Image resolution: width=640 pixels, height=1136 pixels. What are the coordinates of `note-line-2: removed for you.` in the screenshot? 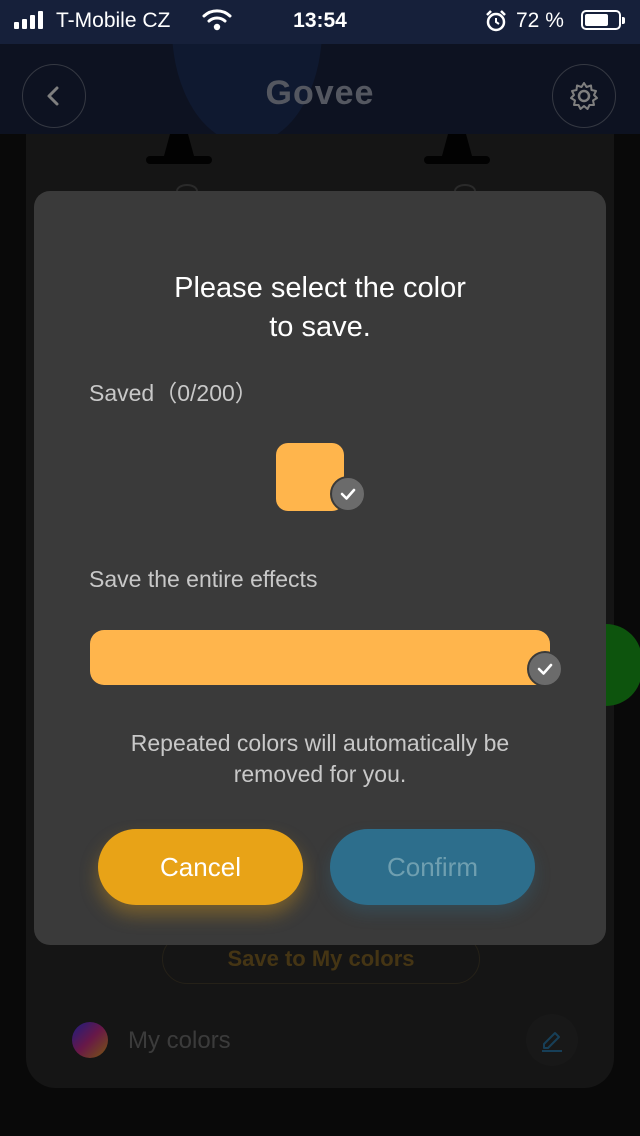 It's located at (320, 774).